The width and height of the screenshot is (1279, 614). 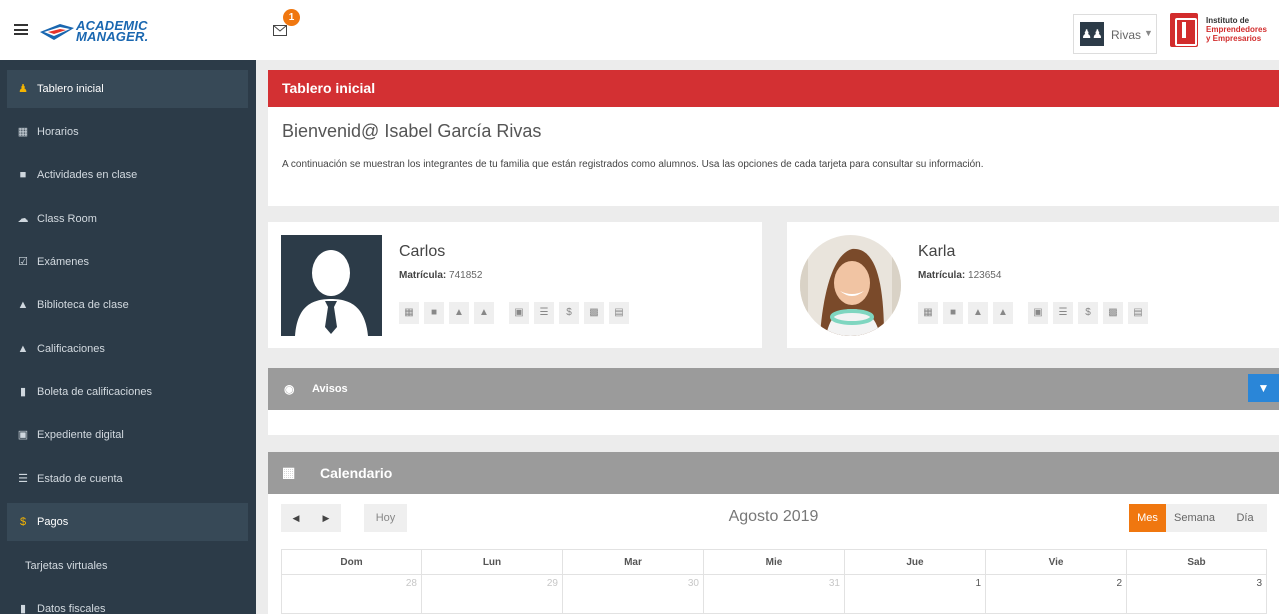 What do you see at coordinates (1056, 594) in the screenshot?
I see `calendar-day-cell: 2` at bounding box center [1056, 594].